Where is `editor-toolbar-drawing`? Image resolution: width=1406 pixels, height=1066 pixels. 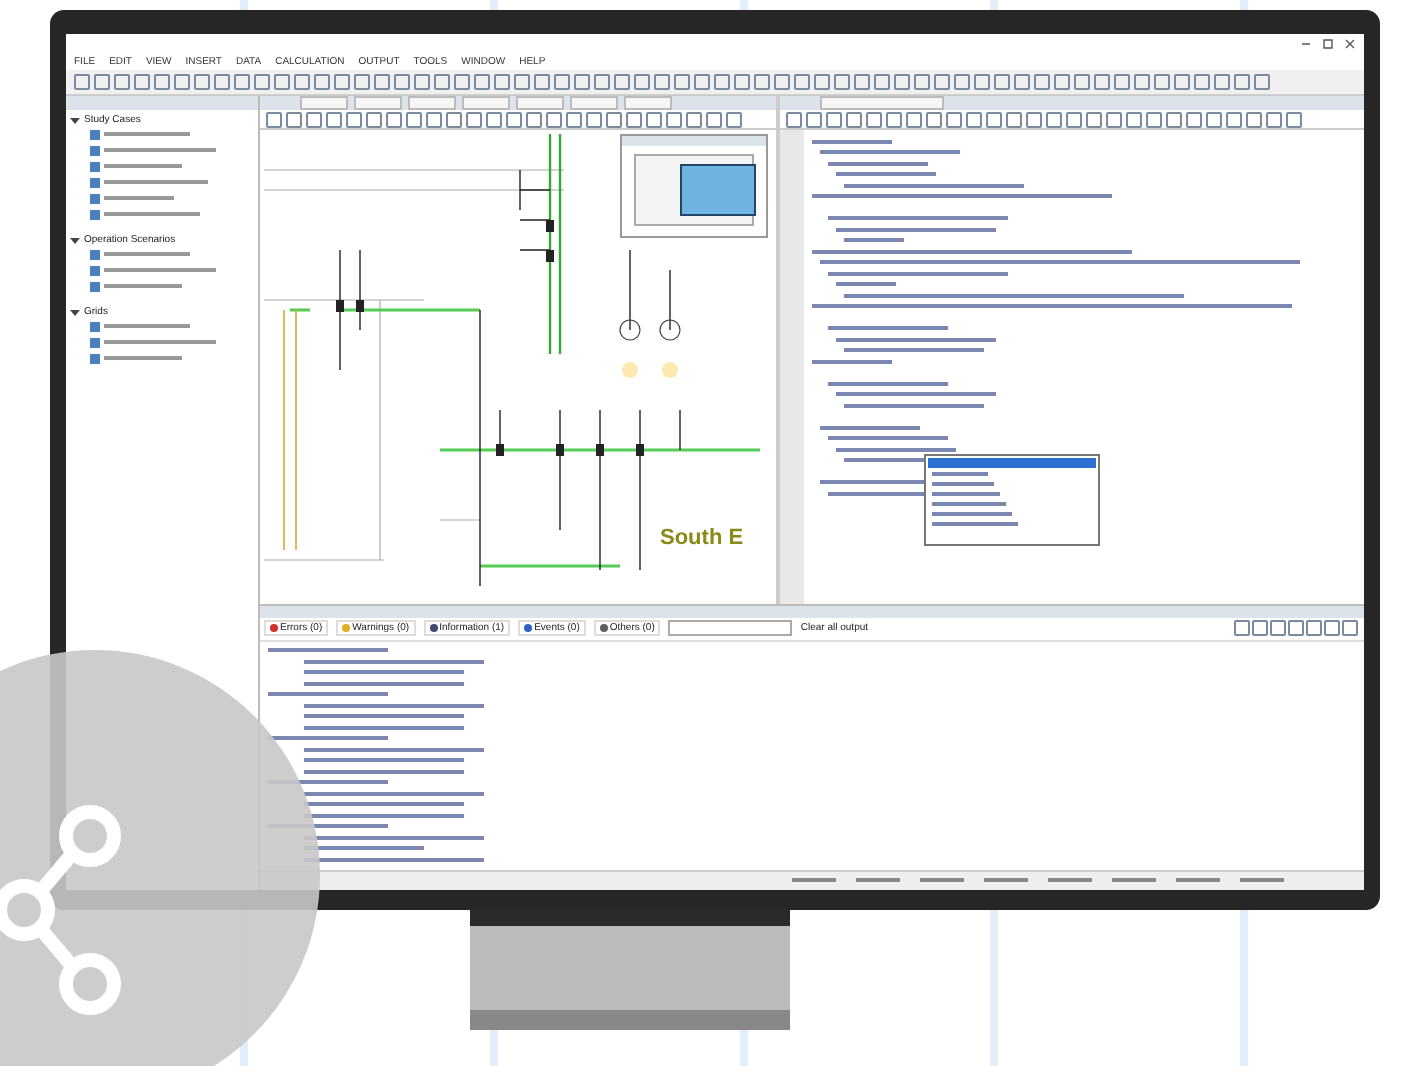 editor-toolbar-drawing is located at coordinates (1072, 120).